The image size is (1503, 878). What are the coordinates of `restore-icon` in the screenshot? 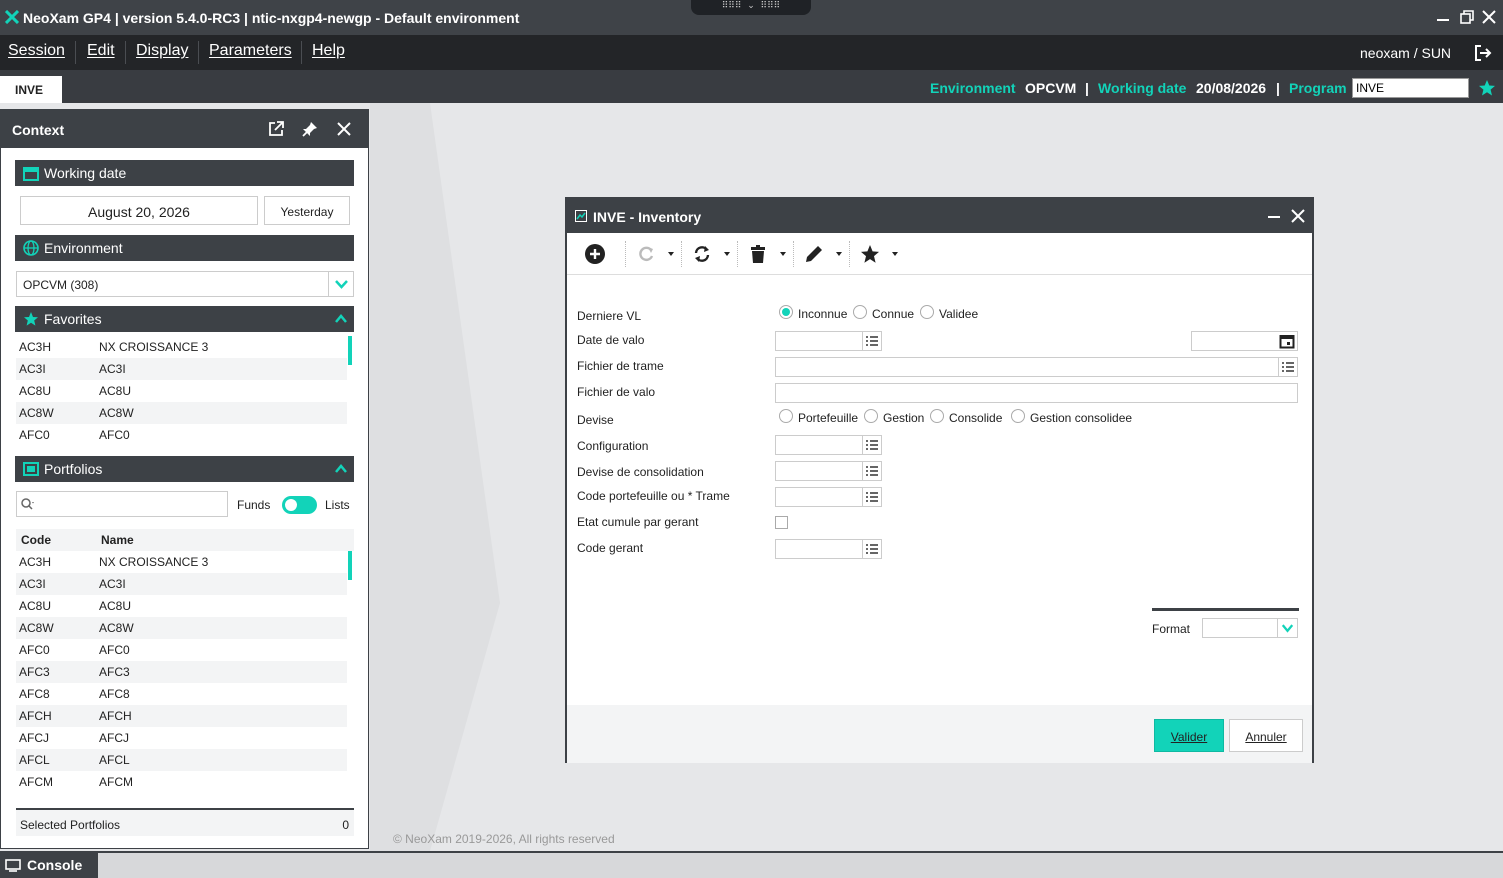 It's located at (1467, 17).